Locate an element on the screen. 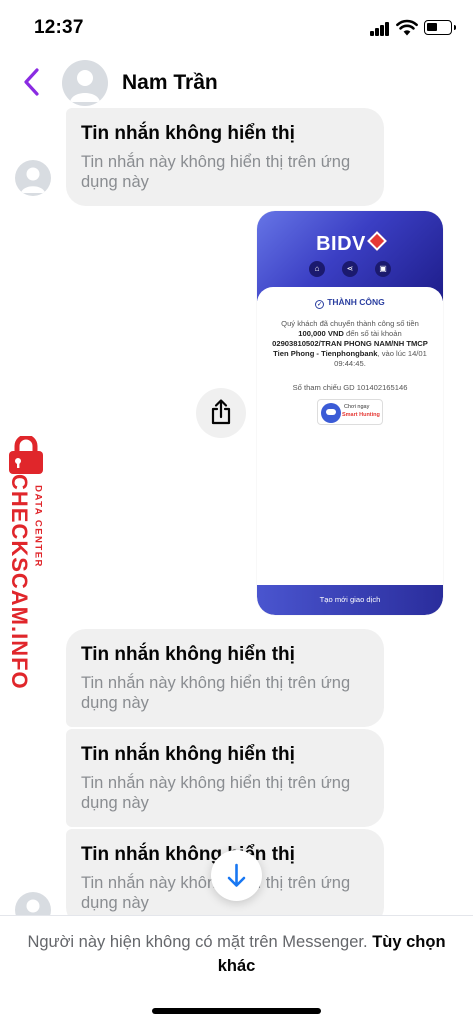  contact-avatar is located at coordinates (85, 83).